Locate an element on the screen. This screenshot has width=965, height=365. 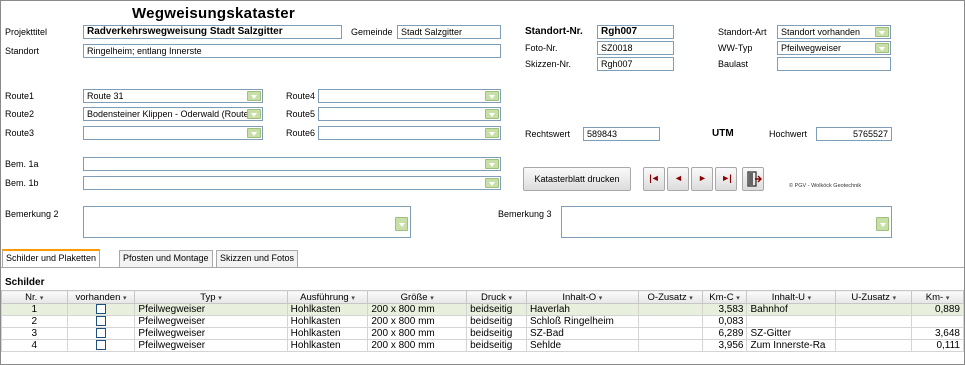
katasterblatt-drucken-button: Katasterblatt drucken is located at coordinates (577, 179).